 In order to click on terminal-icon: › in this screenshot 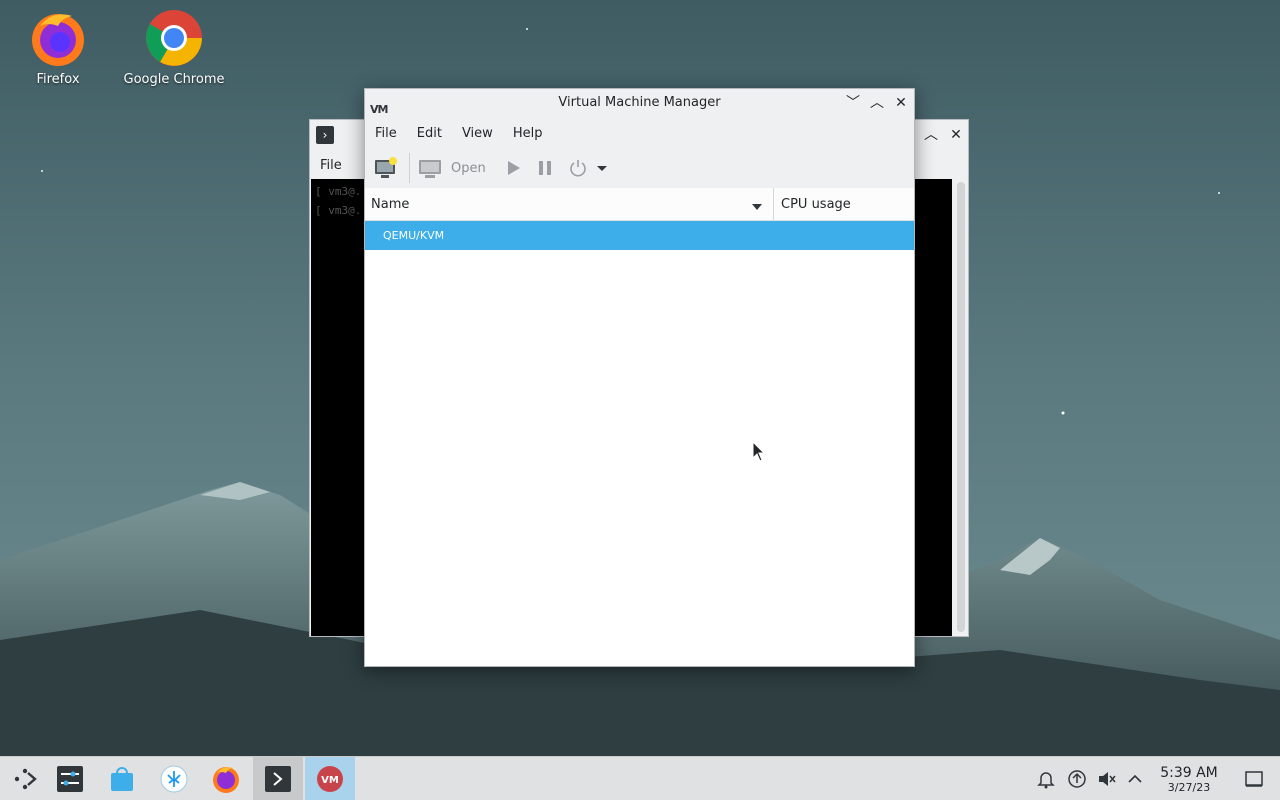, I will do `click(325, 135)`.